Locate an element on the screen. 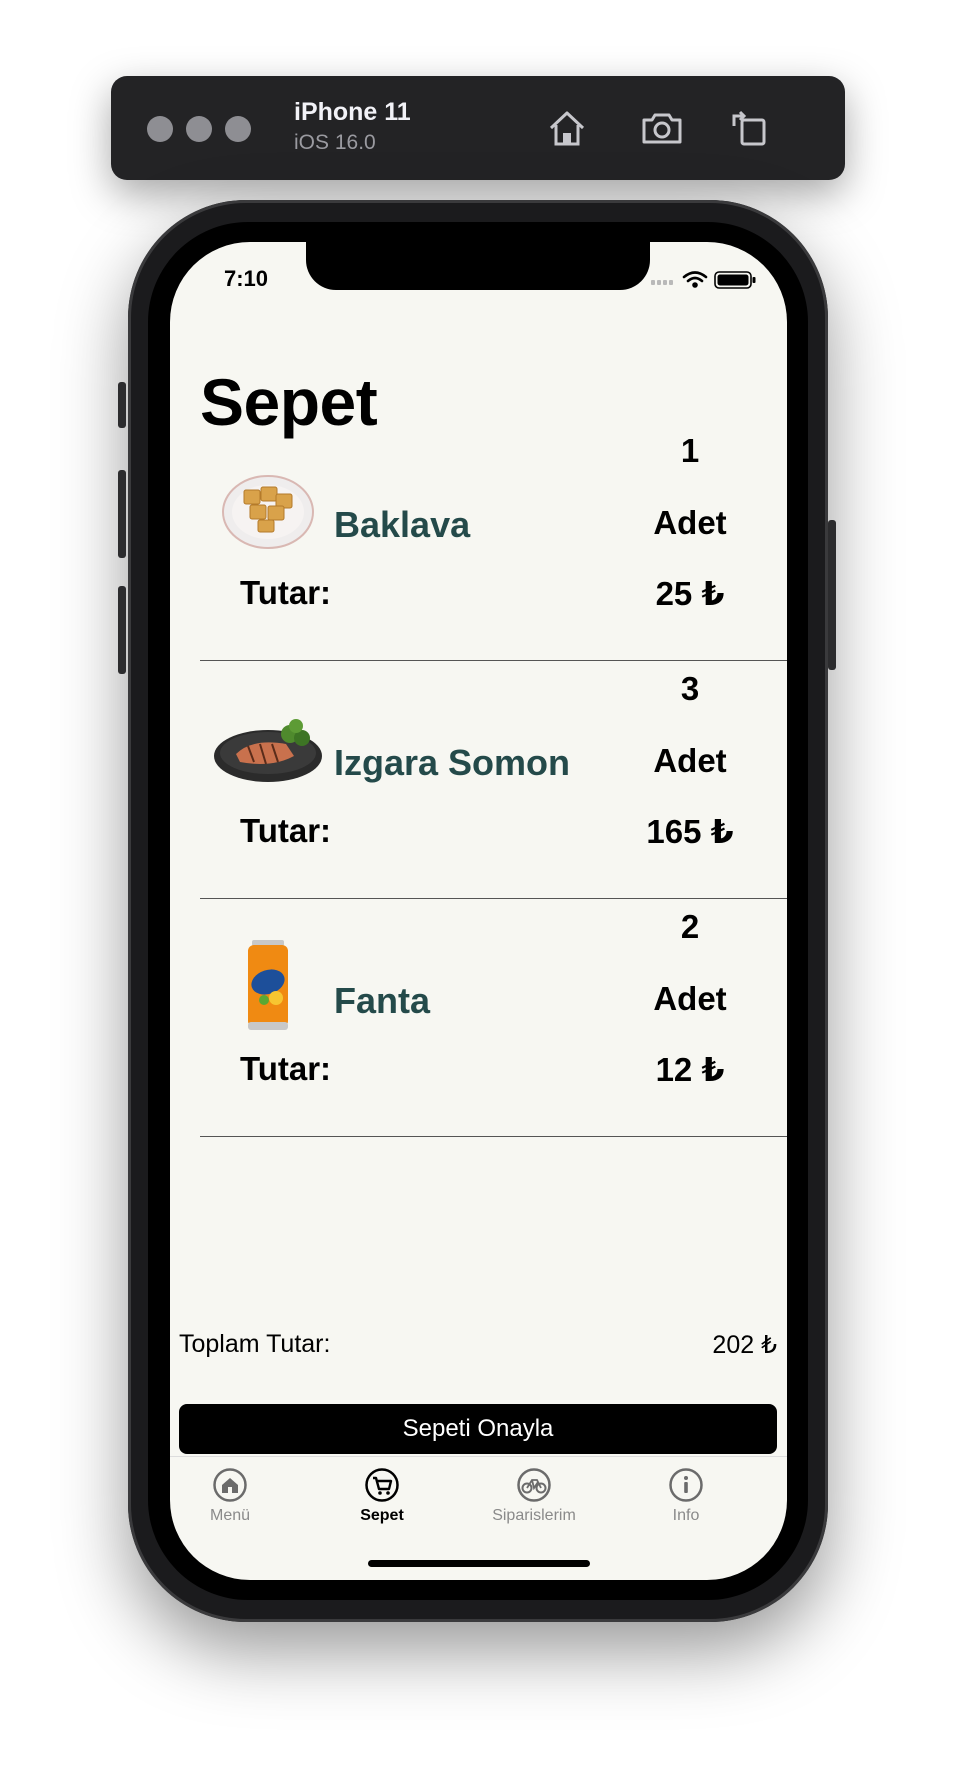 The height and width of the screenshot is (1770, 956). window-close-dot is located at coordinates (160, 129).